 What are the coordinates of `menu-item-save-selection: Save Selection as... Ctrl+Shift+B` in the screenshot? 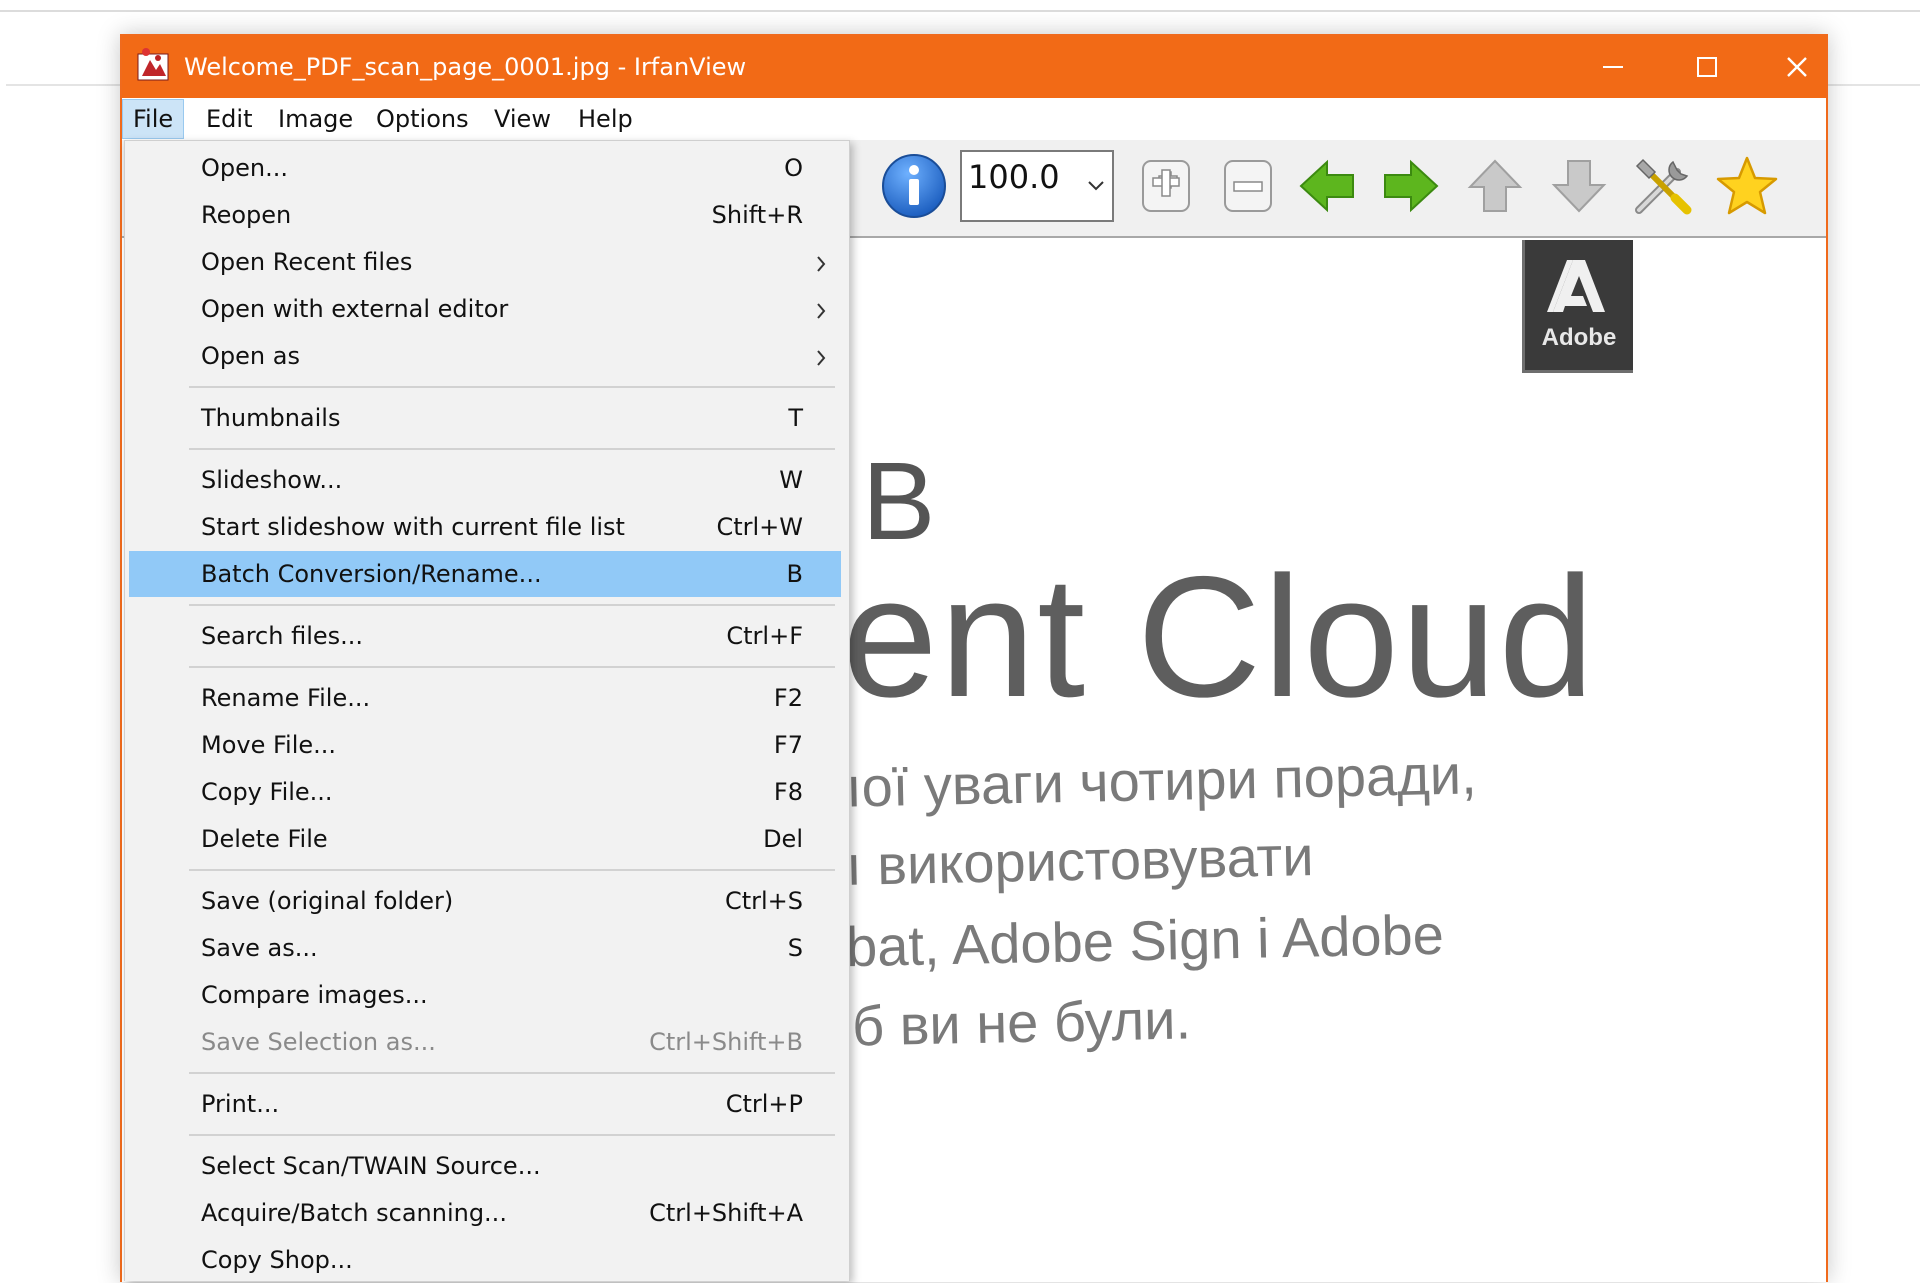 It's located at (502, 1042).